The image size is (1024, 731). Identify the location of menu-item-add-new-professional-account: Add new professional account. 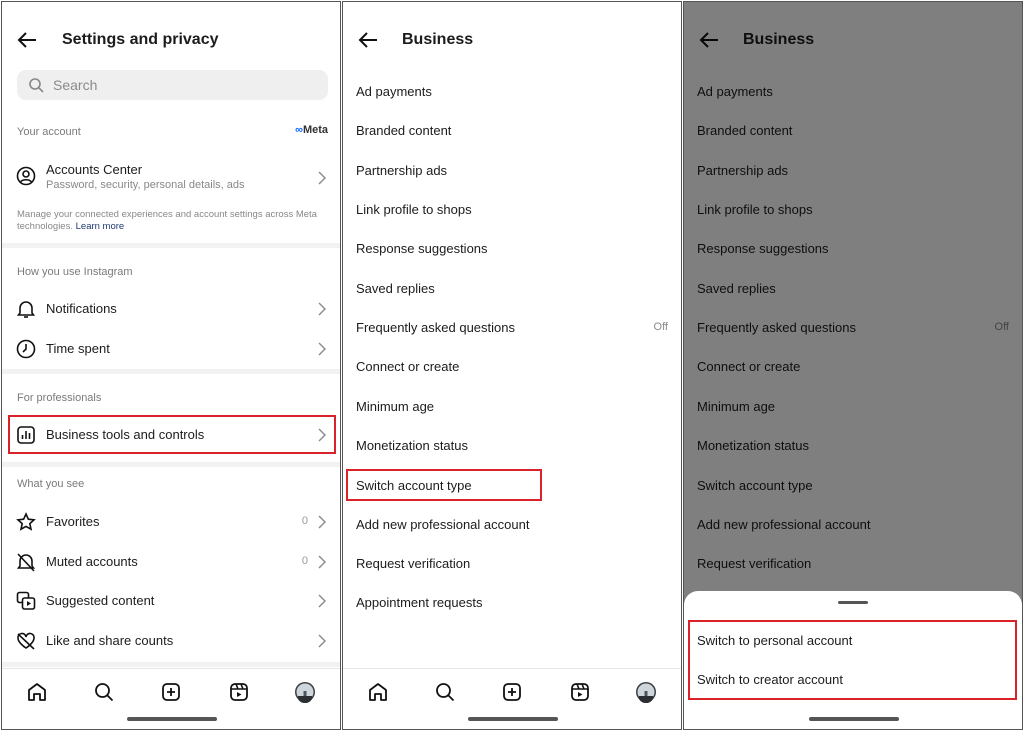
(442, 524).